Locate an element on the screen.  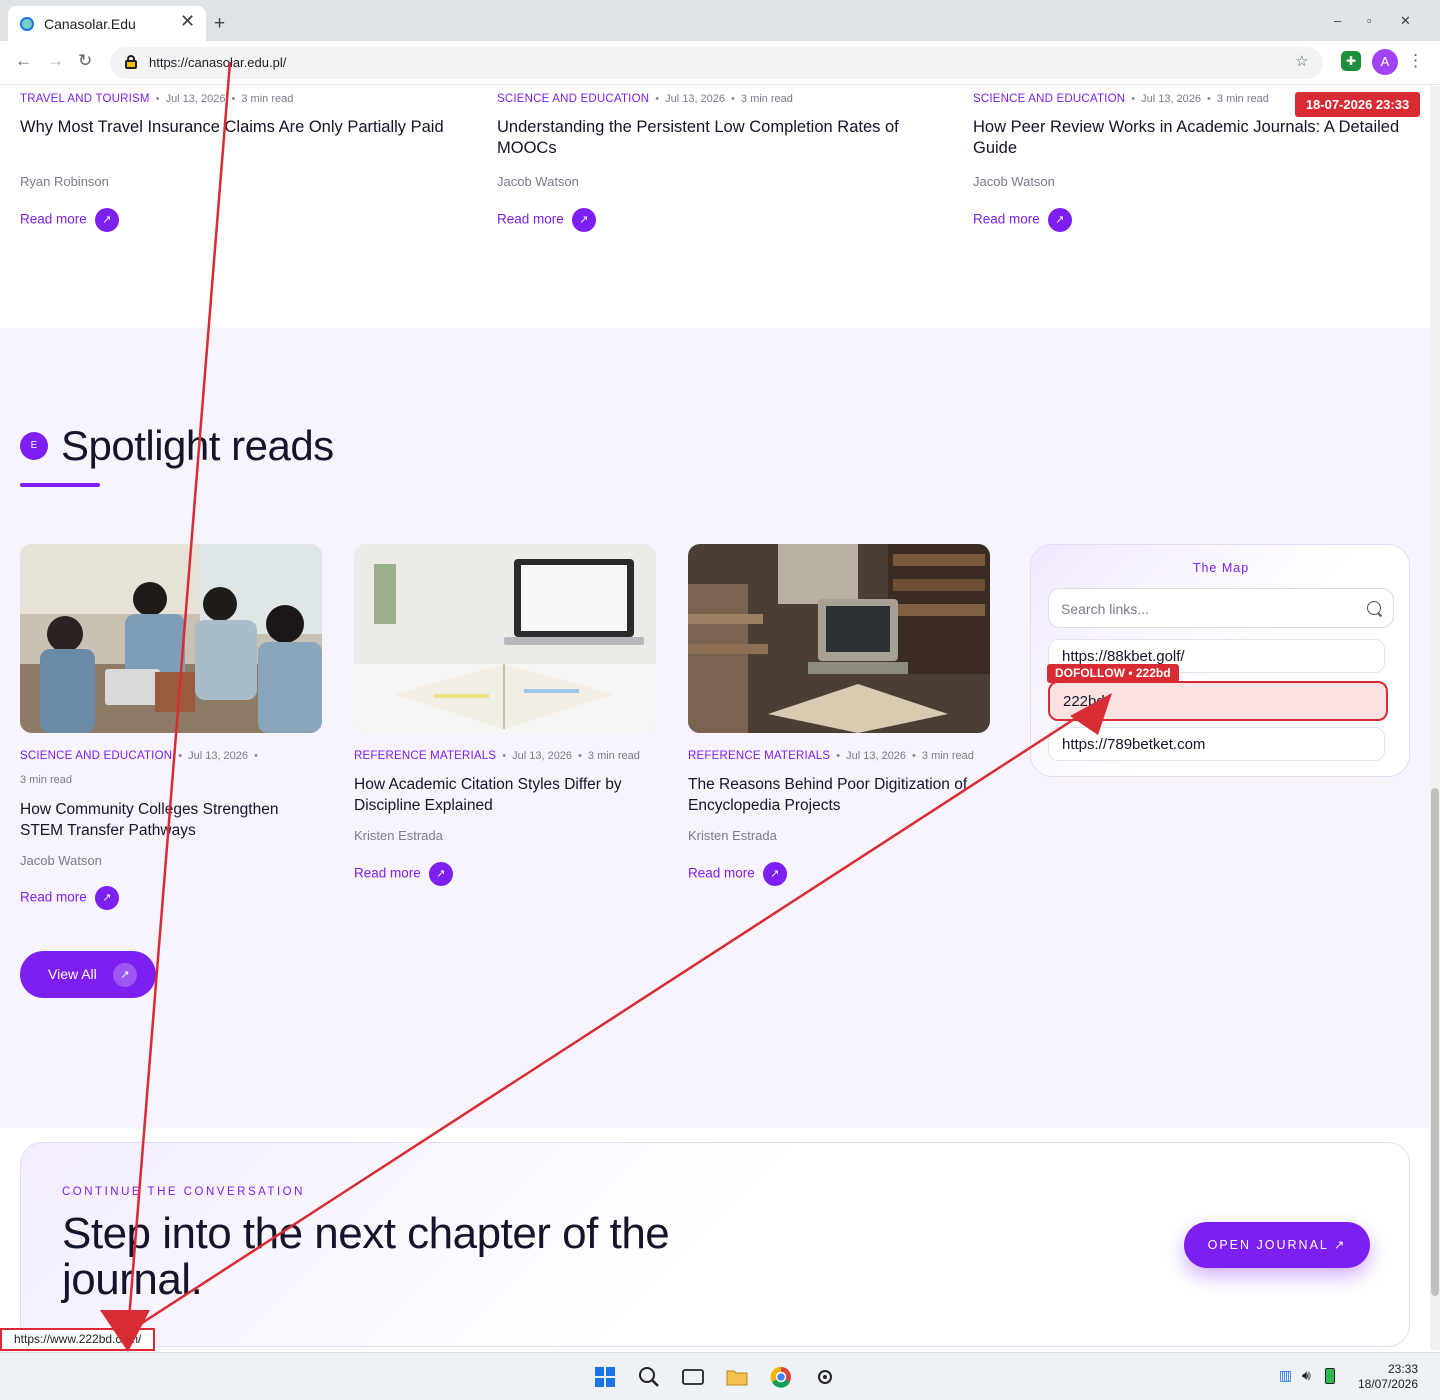
view-all-button: View All ↗ is located at coordinates (88, 974).